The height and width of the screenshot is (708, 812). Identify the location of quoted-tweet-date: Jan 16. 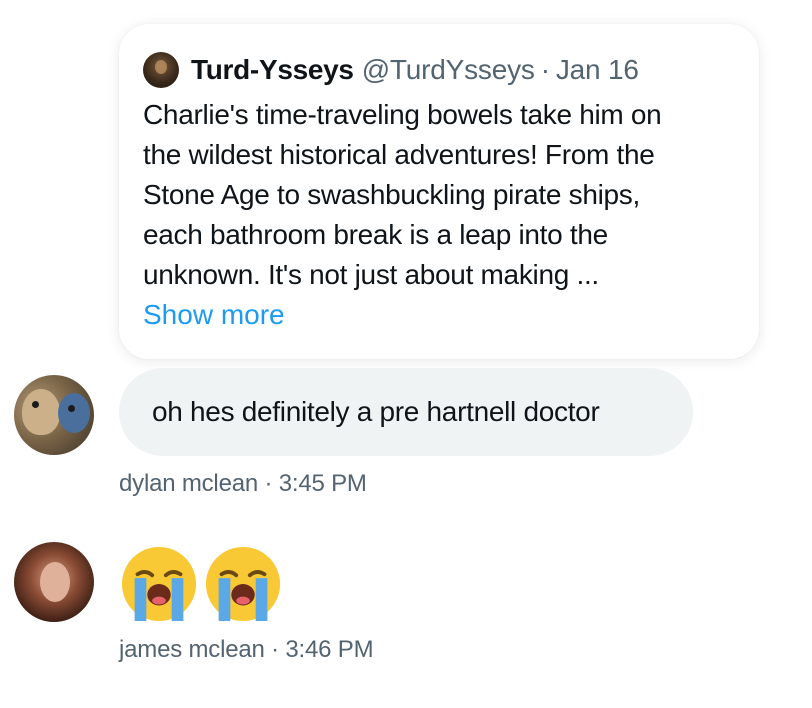
(597, 70).